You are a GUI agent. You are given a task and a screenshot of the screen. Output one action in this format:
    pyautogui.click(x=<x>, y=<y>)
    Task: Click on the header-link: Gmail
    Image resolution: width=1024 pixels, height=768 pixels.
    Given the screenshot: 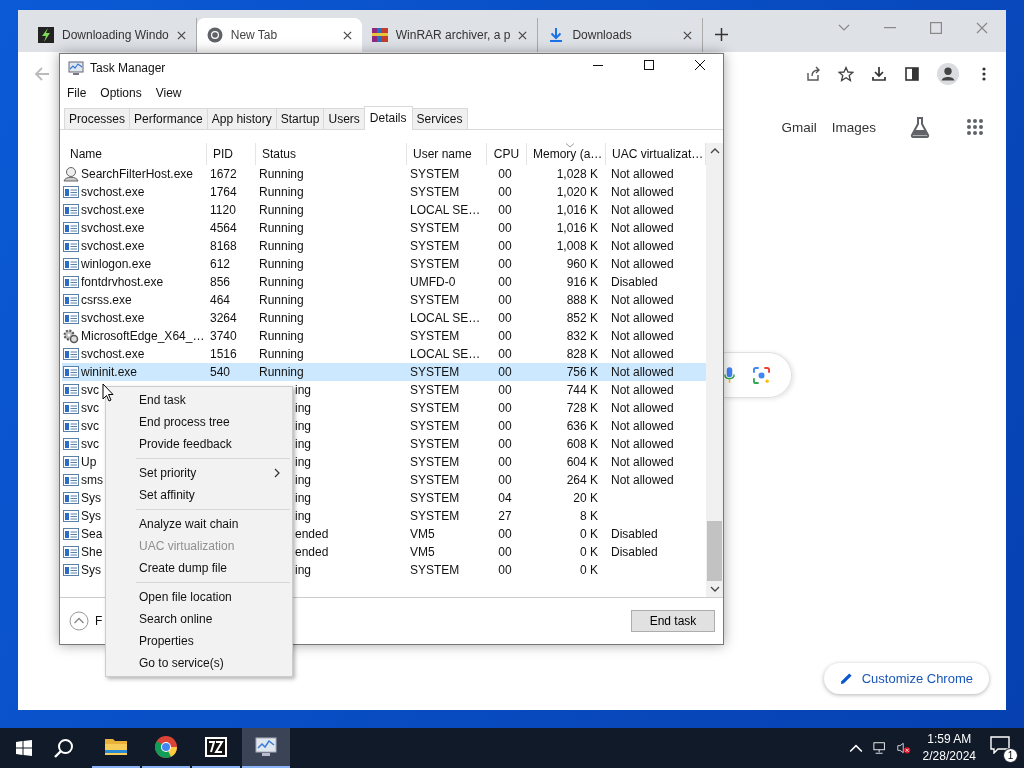 What is the action you would take?
    pyautogui.click(x=799, y=127)
    